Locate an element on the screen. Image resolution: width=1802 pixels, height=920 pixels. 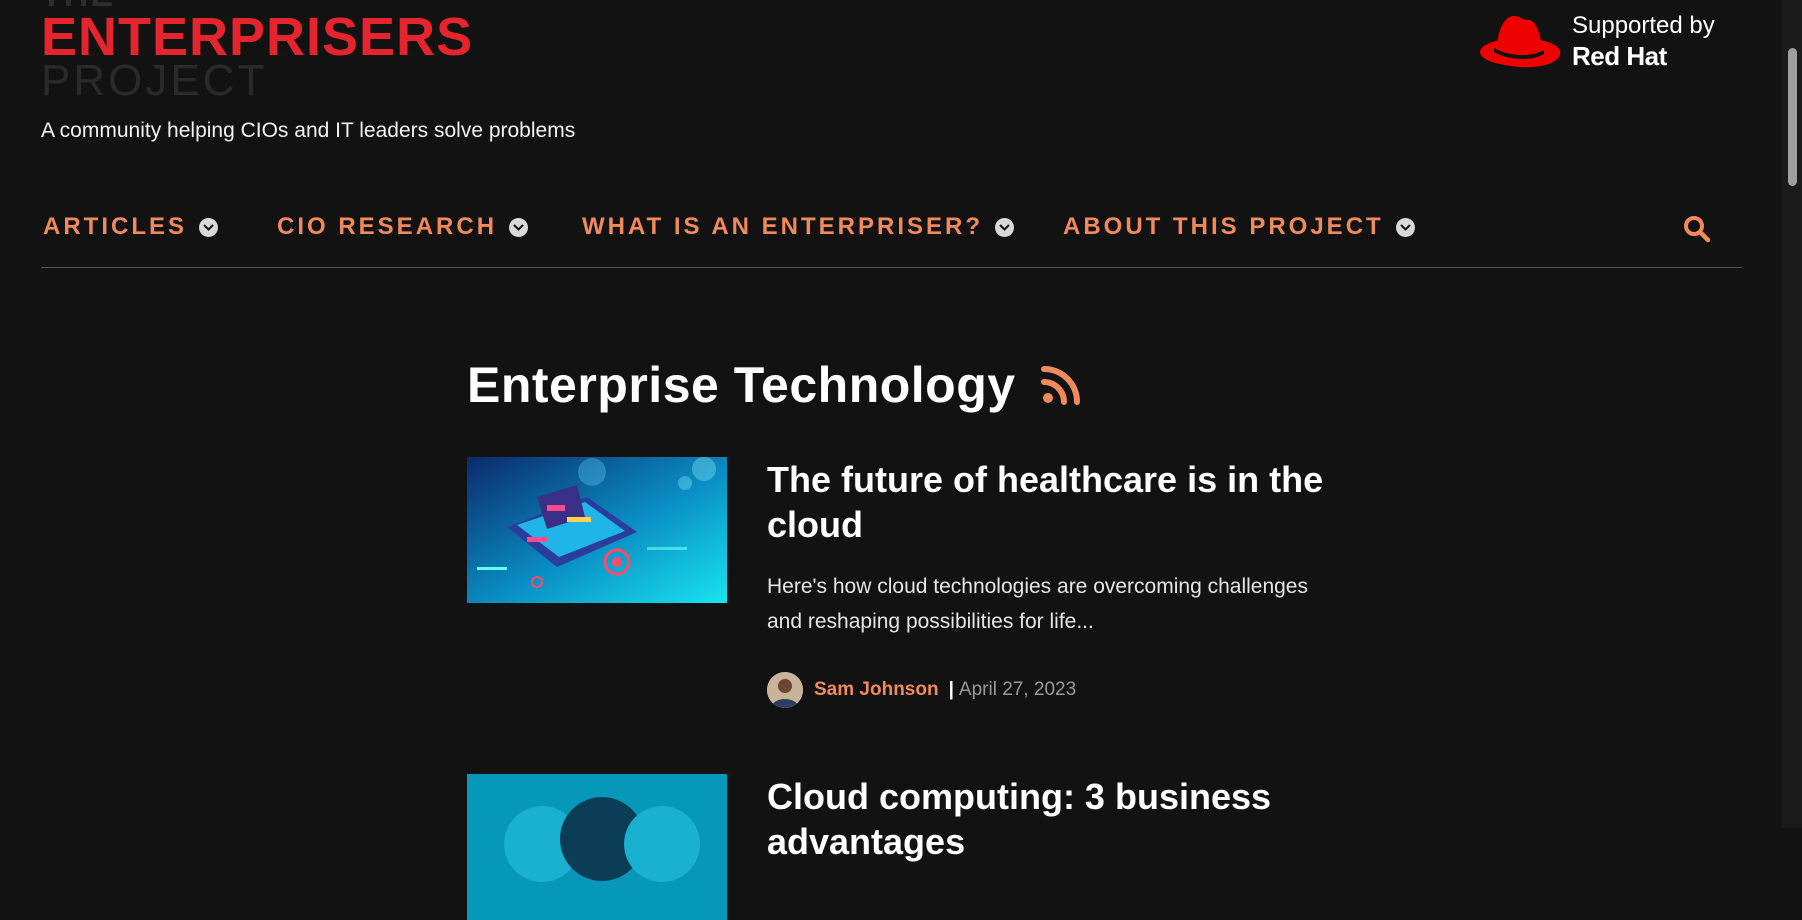
page-scrollbar is located at coordinates (1792, 414).